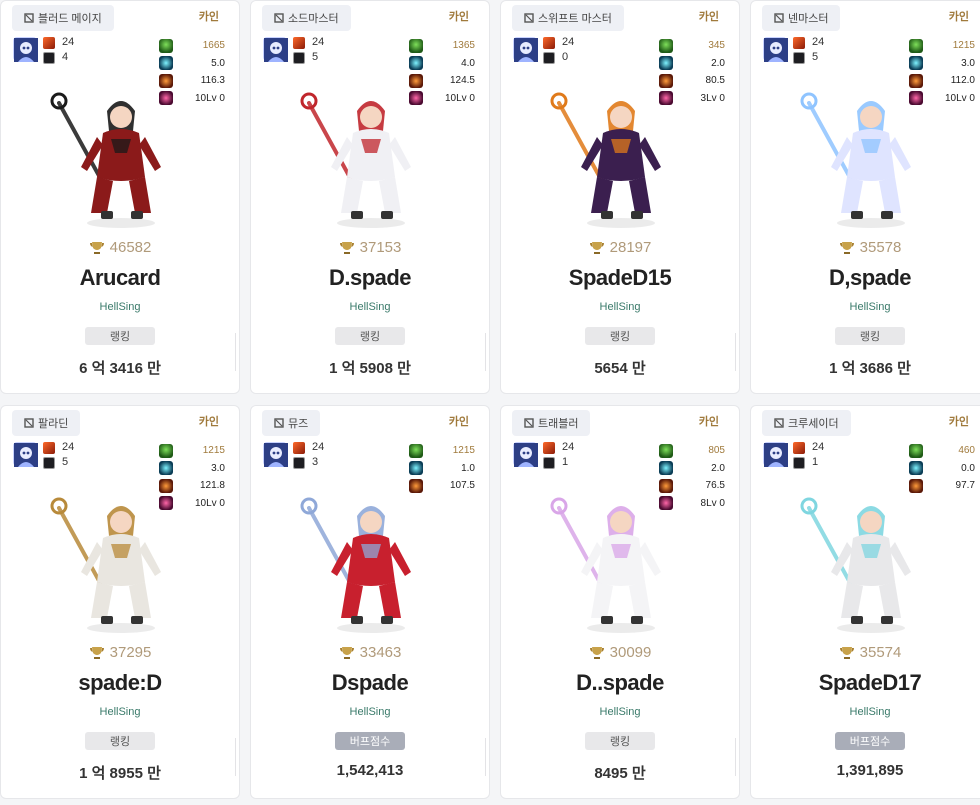  What do you see at coordinates (942, 46) in the screenshot?
I see `stat-row: 1215` at bounding box center [942, 46].